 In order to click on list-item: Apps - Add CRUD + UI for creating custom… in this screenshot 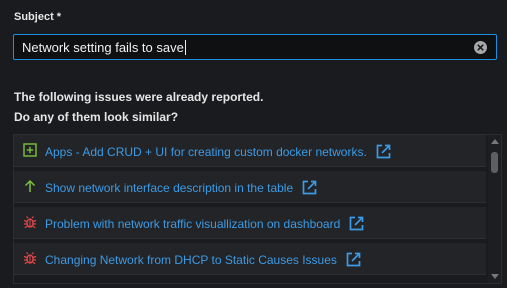, I will do `click(250, 151)`.